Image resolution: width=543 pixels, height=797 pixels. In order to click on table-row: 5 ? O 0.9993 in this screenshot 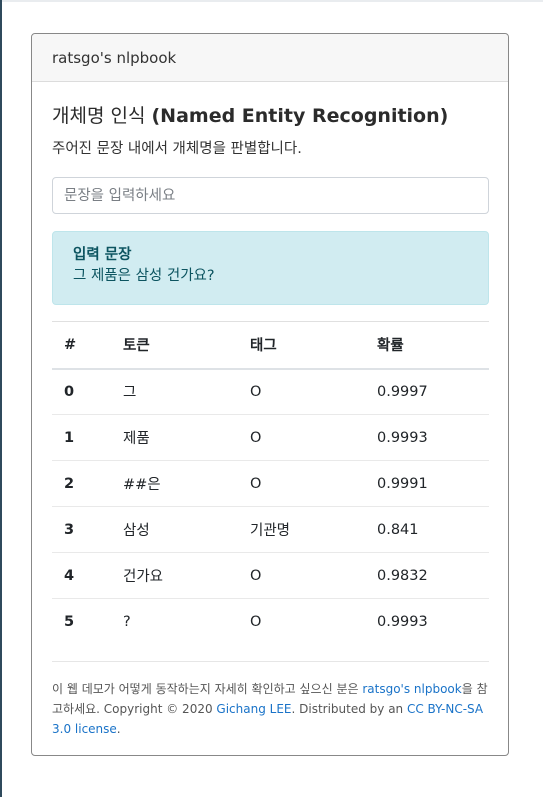, I will do `click(270, 621)`.